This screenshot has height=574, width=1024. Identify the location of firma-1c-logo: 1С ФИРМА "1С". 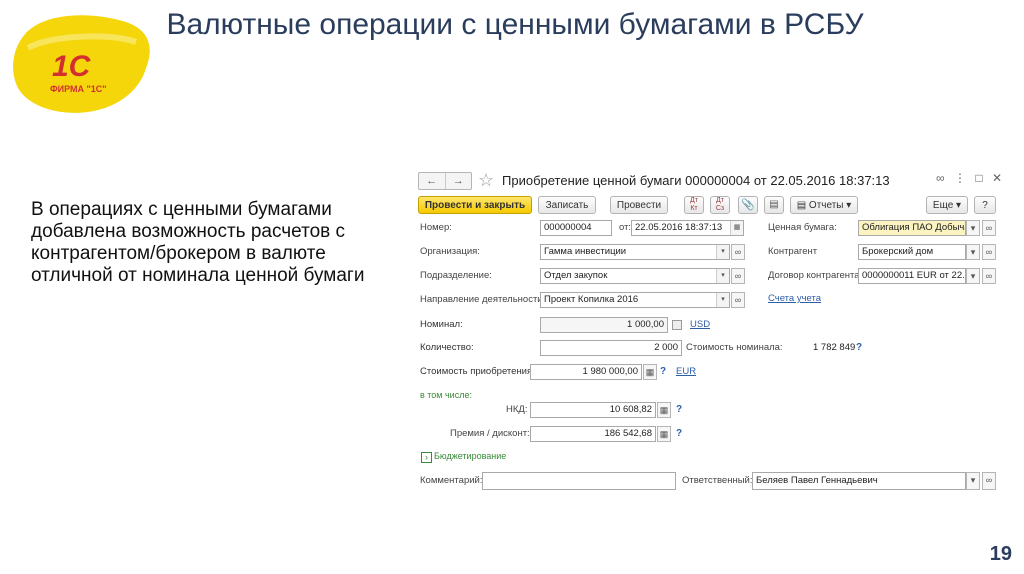
(81, 64).